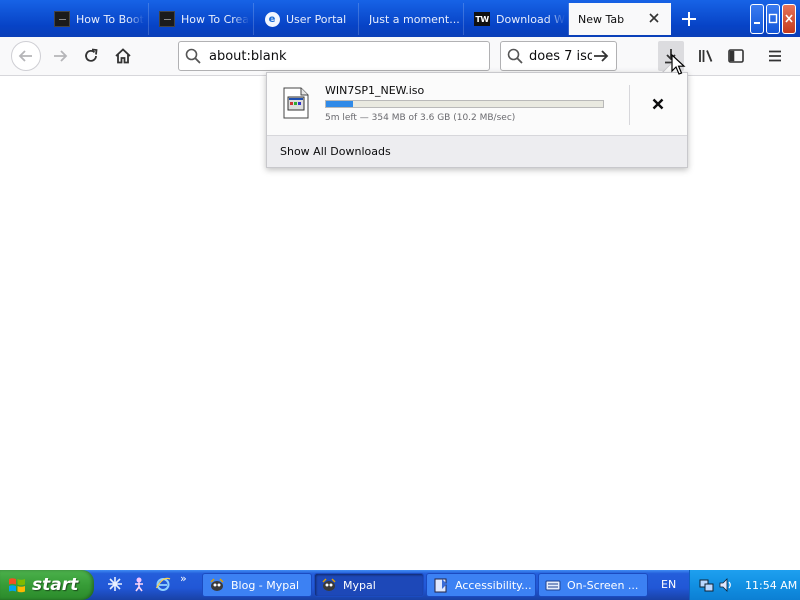  I want to click on taskbar-button-blog-mypal: Blog - Mypal, so click(257, 585).